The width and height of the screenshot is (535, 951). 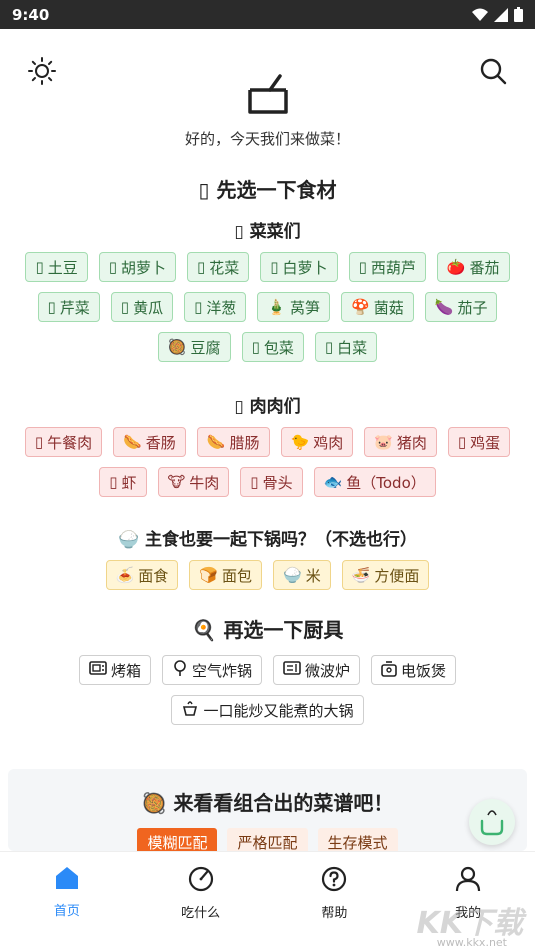 I want to click on tag-emoji-icon: 🍆, so click(x=444, y=307).